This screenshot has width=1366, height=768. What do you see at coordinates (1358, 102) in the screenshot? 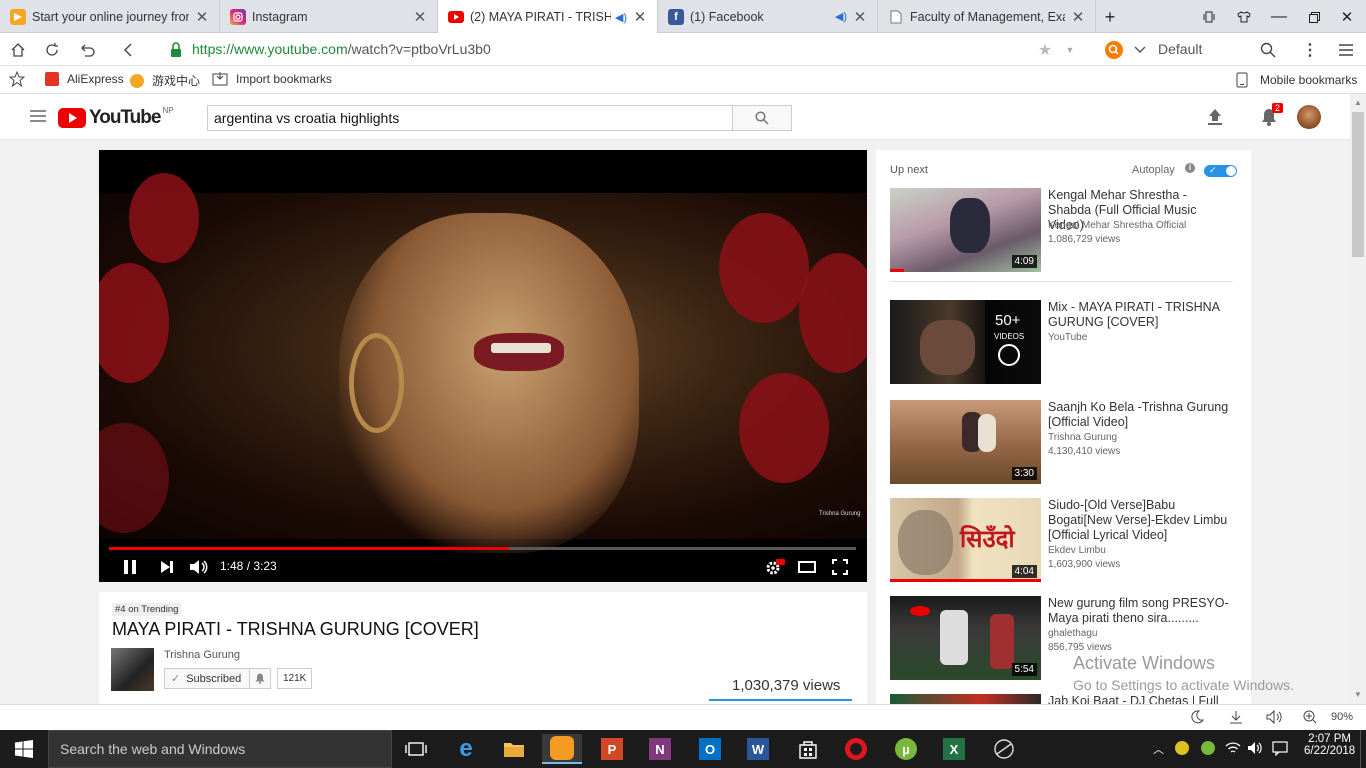
I see `scroll-up-icon: ▲` at bounding box center [1358, 102].